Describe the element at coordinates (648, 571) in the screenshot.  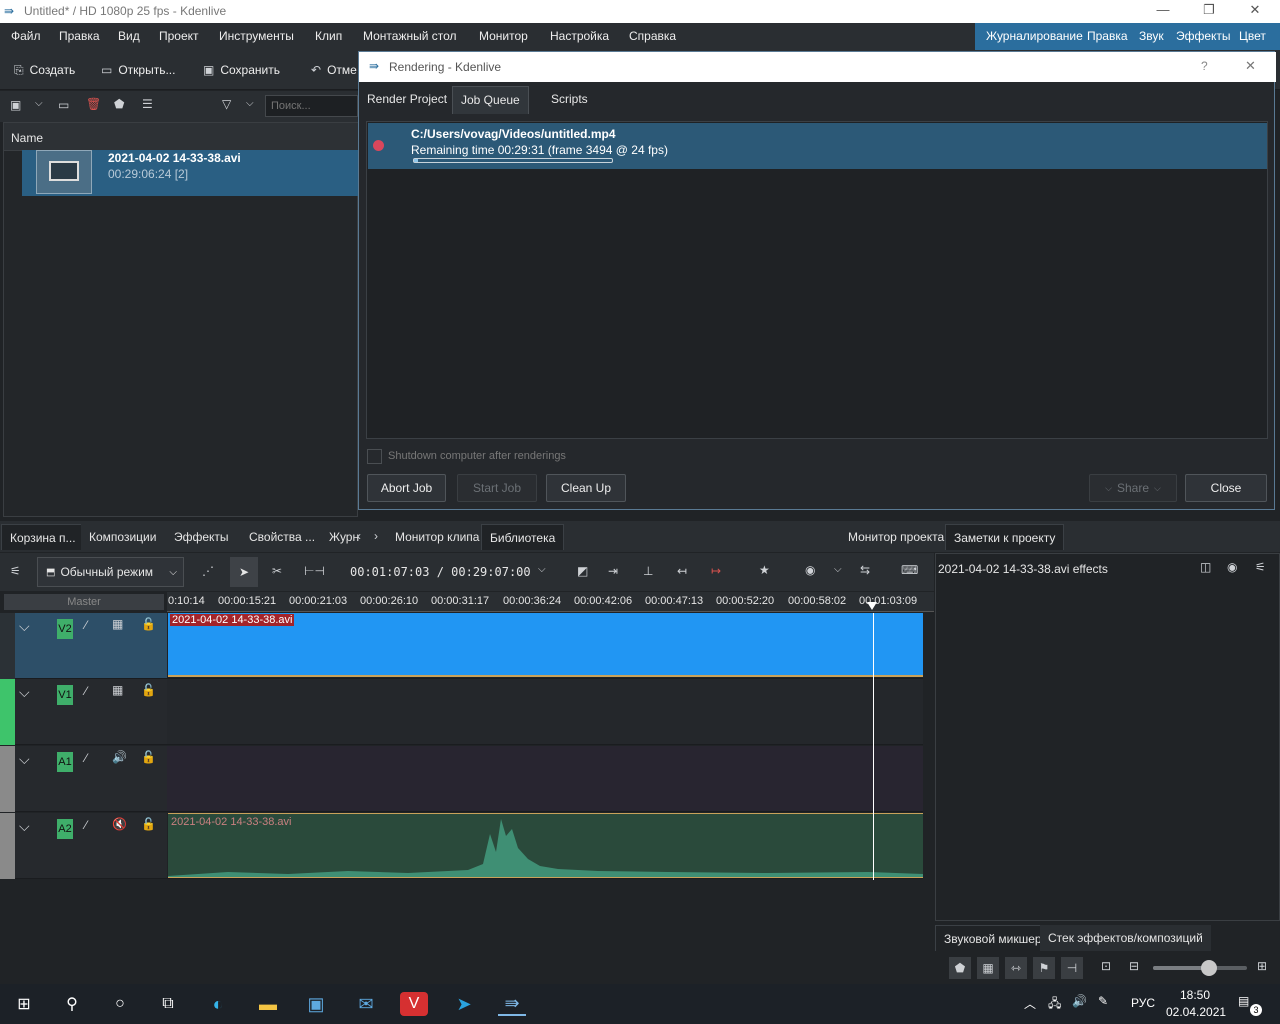
I see `overwrite-icon: ⊥` at that location.